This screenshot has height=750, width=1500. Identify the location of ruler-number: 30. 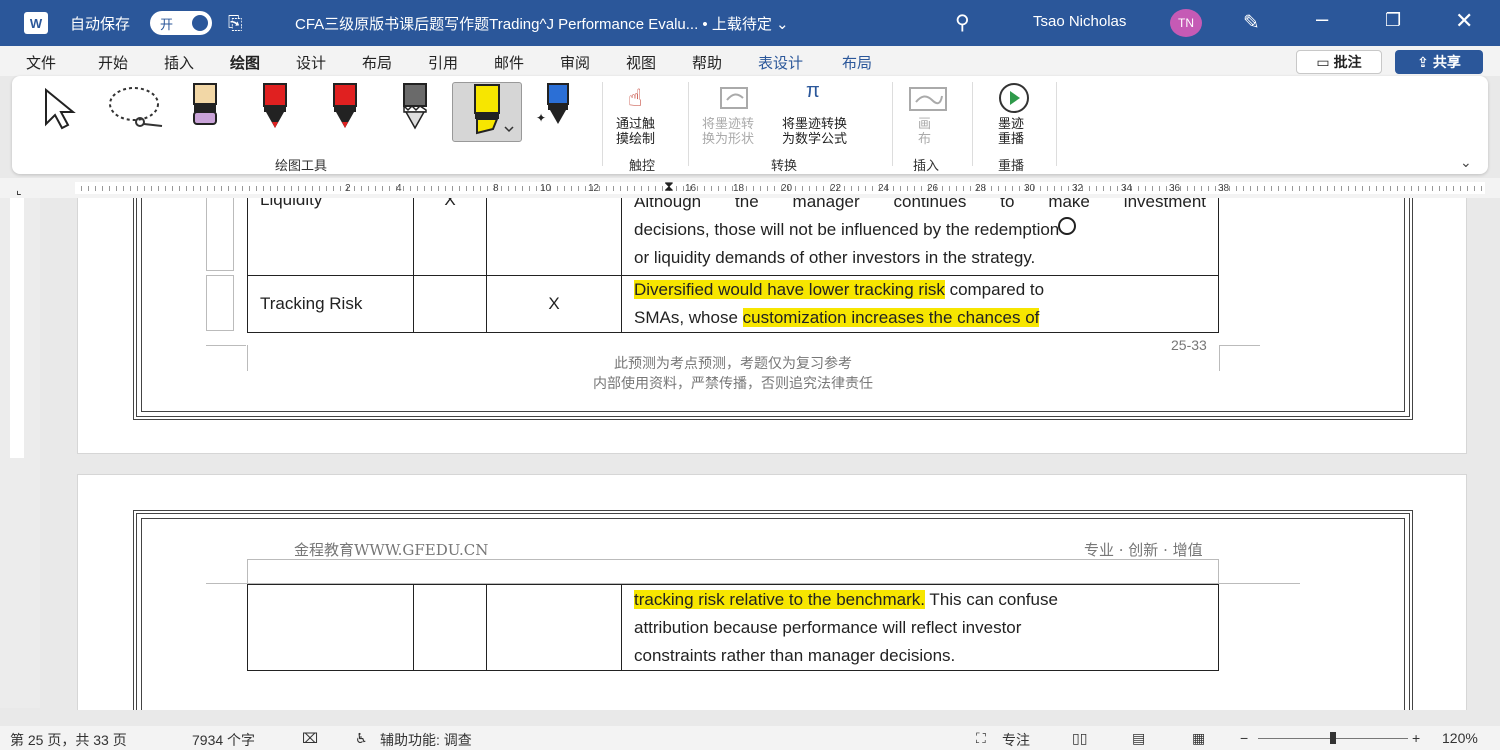
(1030, 188).